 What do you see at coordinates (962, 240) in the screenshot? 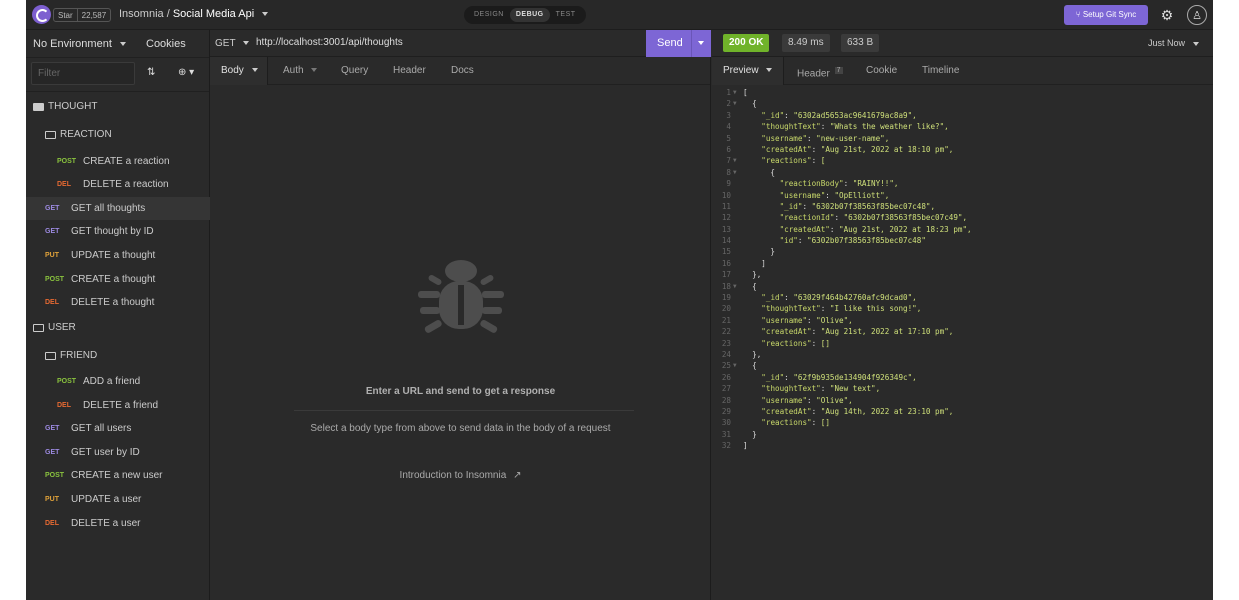
I see `code-line: 14 "id": "6302b07f38563f85bec07c48"` at bounding box center [962, 240].